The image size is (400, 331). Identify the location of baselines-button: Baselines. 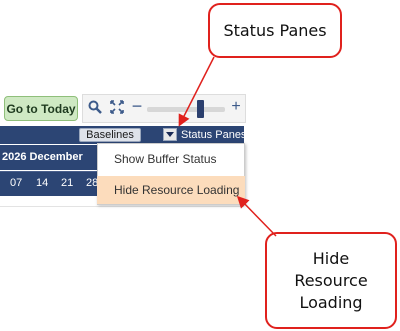
(110, 135).